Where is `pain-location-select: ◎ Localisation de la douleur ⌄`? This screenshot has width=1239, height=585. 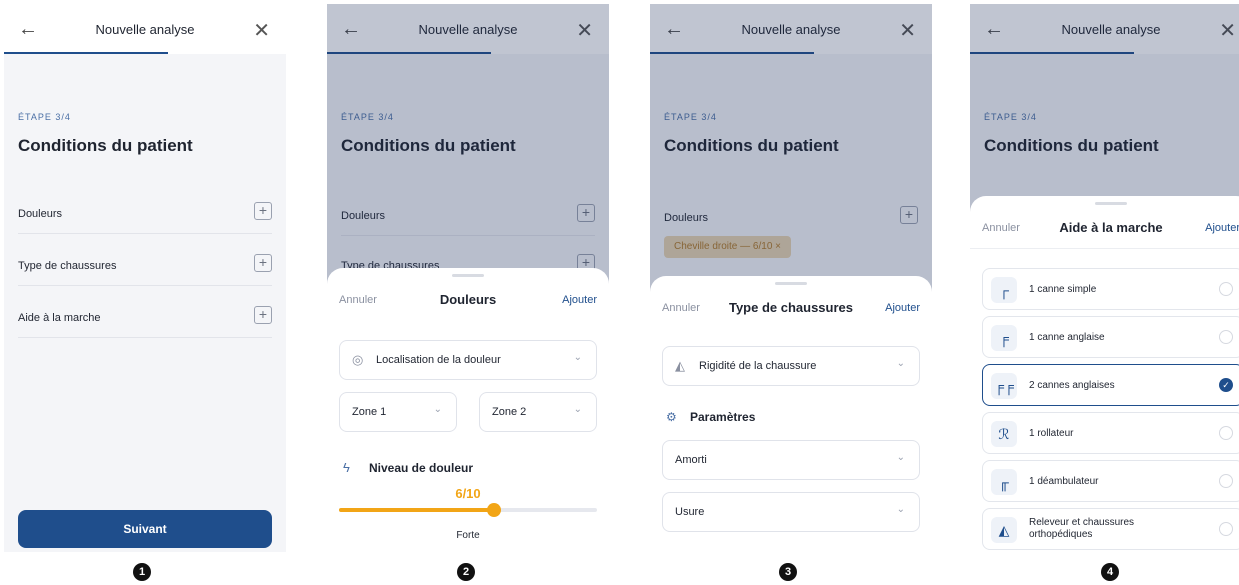
pain-location-select: ◎ Localisation de la douleur ⌄ is located at coordinates (468, 360).